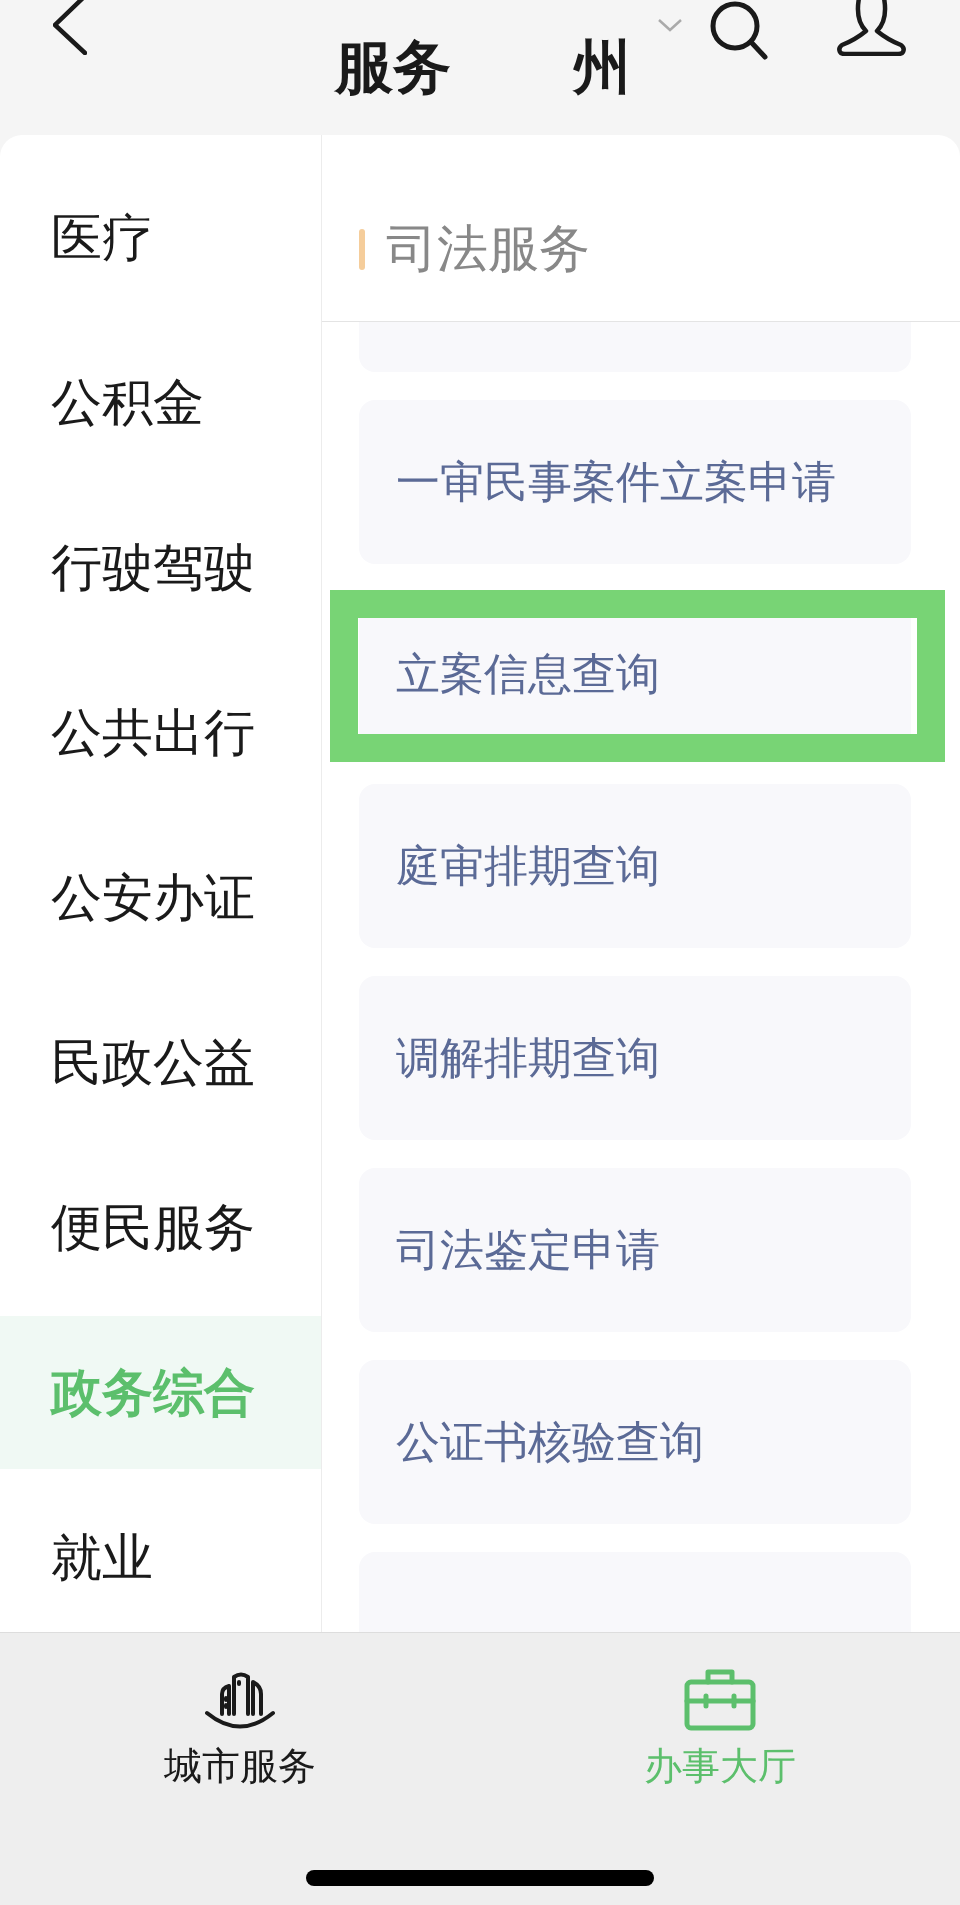  I want to click on section-title: 司法服务, so click(488, 249).